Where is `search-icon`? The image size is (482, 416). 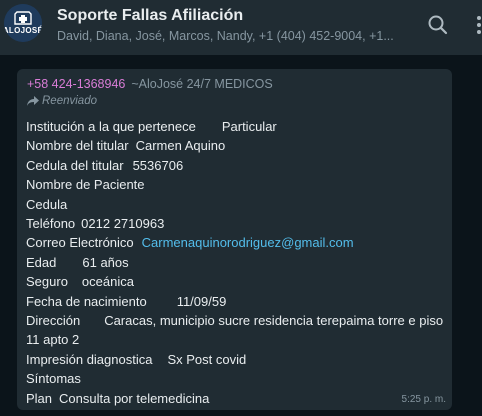 search-icon is located at coordinates (438, 25).